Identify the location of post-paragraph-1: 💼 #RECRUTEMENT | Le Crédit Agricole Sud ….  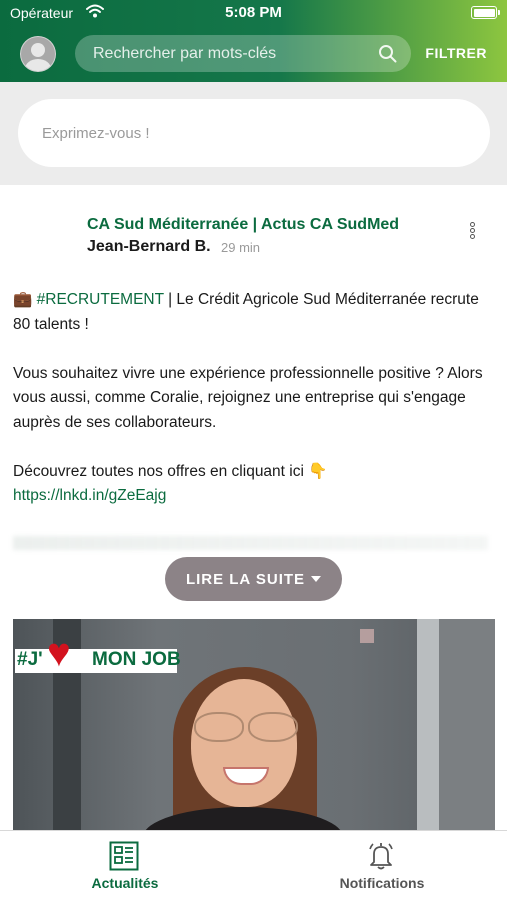
(253, 312).